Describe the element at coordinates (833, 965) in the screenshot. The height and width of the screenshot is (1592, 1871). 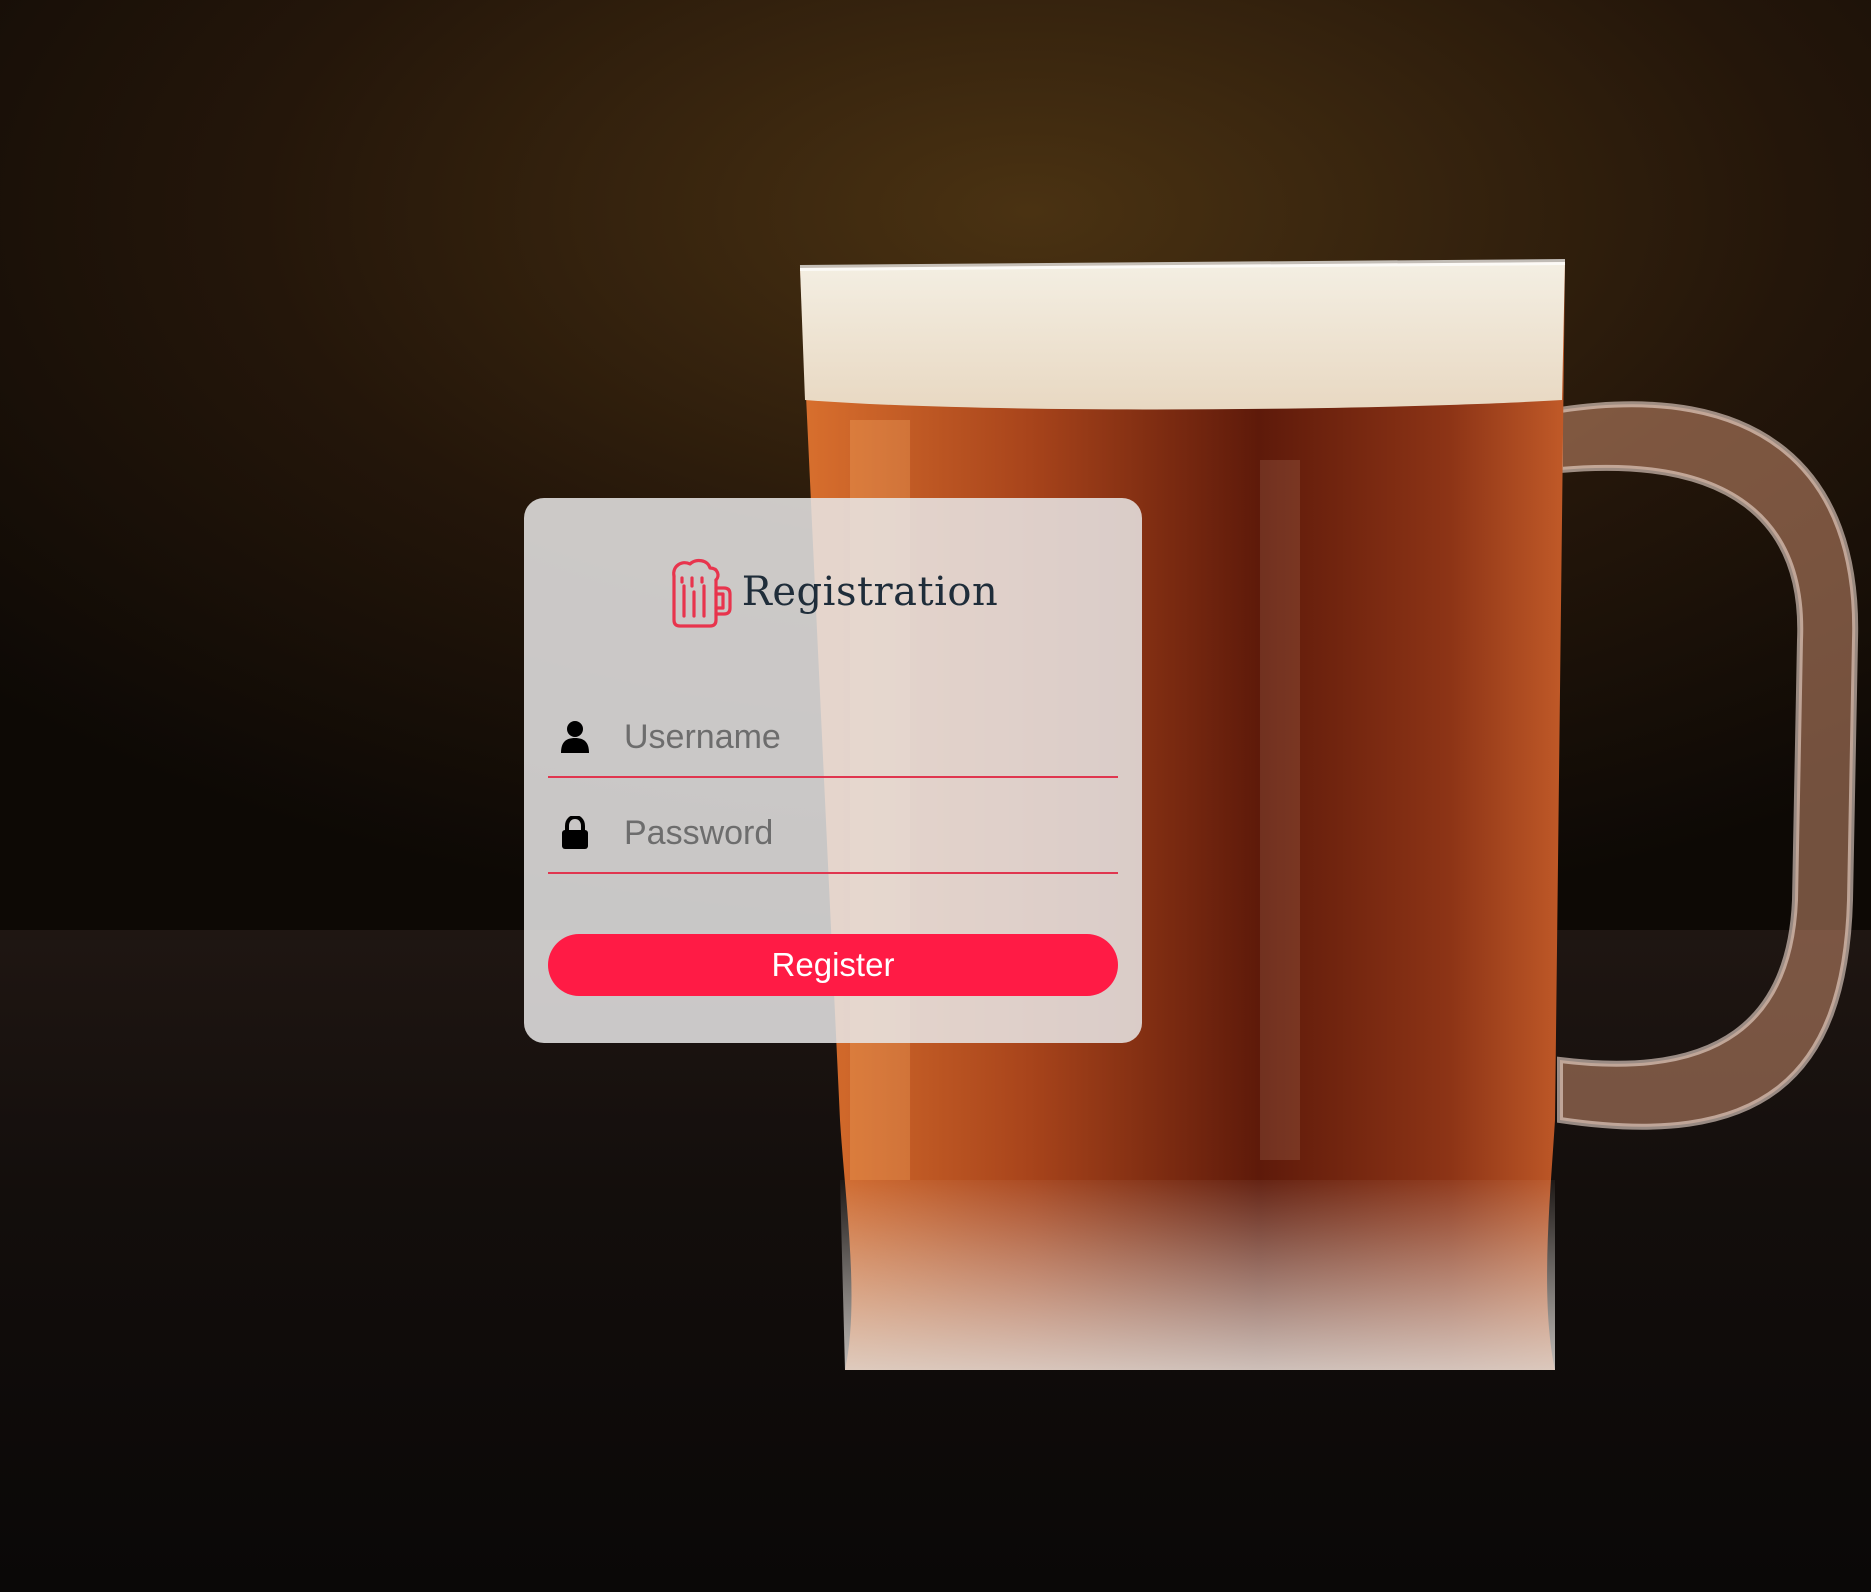
I see `register-button: Register` at that location.